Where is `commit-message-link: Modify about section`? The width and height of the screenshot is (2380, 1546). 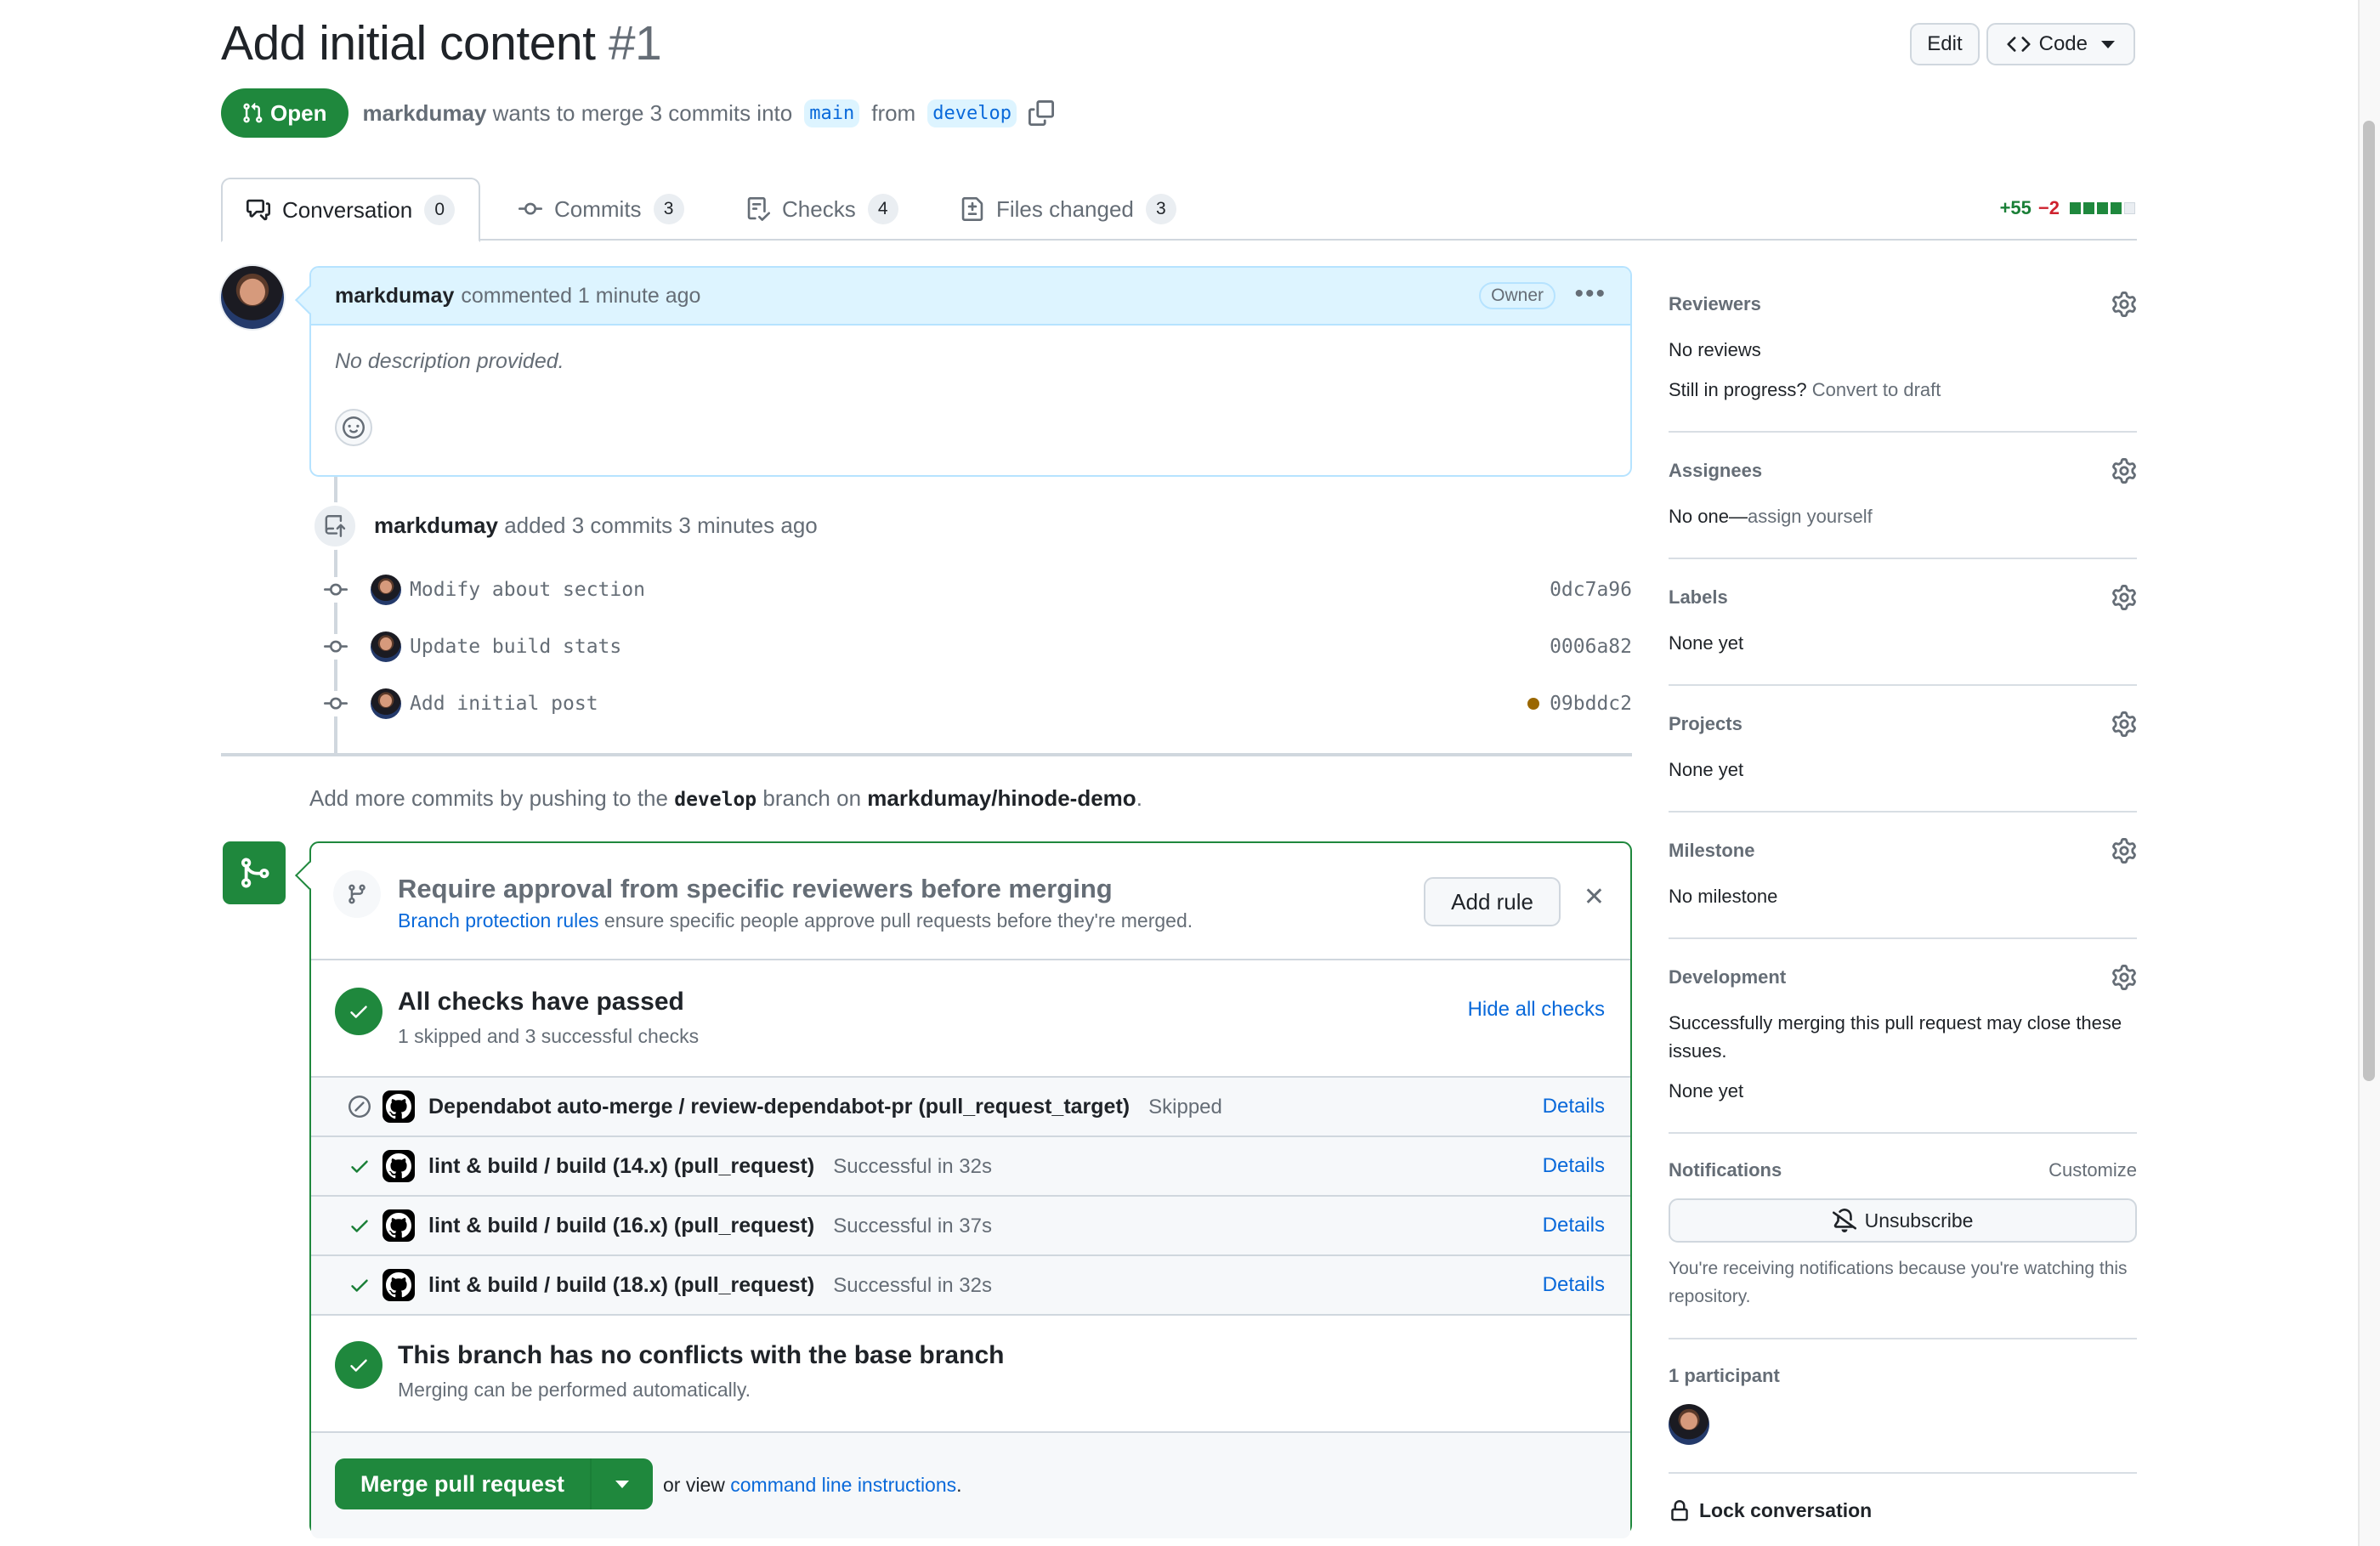 commit-message-link: Modify about section is located at coordinates (527, 590).